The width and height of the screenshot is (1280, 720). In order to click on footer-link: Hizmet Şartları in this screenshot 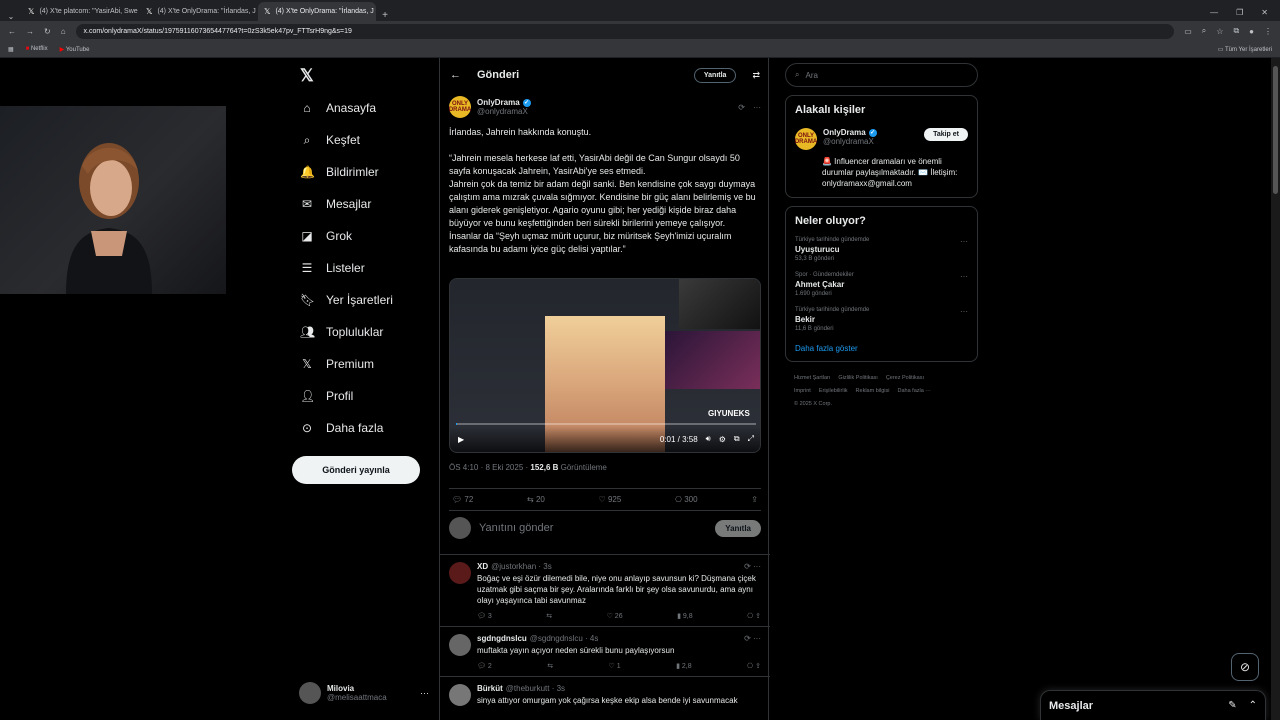, I will do `click(812, 378)`.